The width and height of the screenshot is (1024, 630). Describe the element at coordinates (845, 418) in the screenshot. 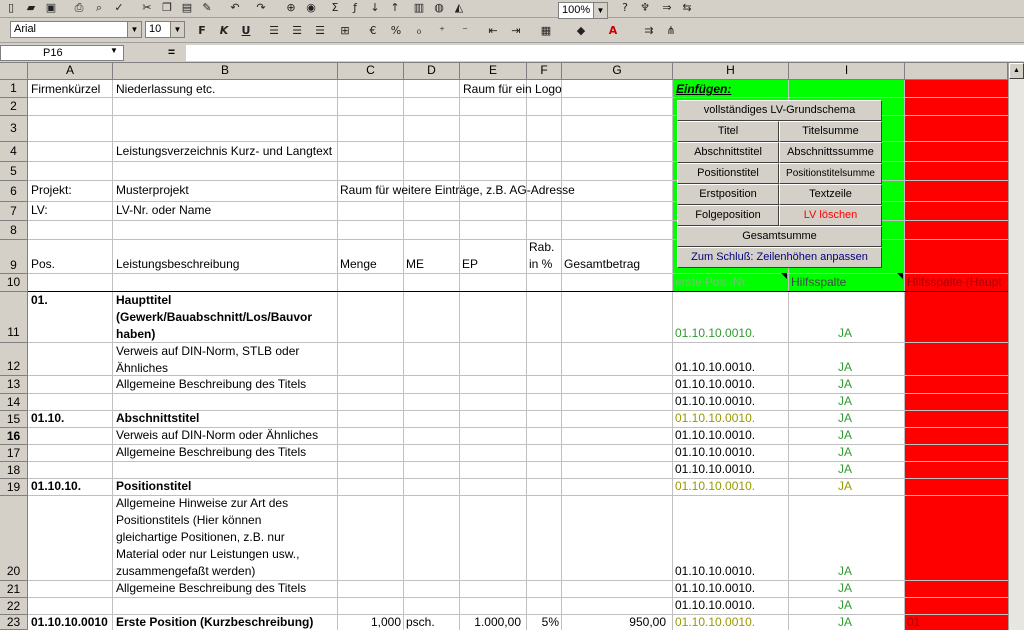

I see `cell-i15: JA` at that location.